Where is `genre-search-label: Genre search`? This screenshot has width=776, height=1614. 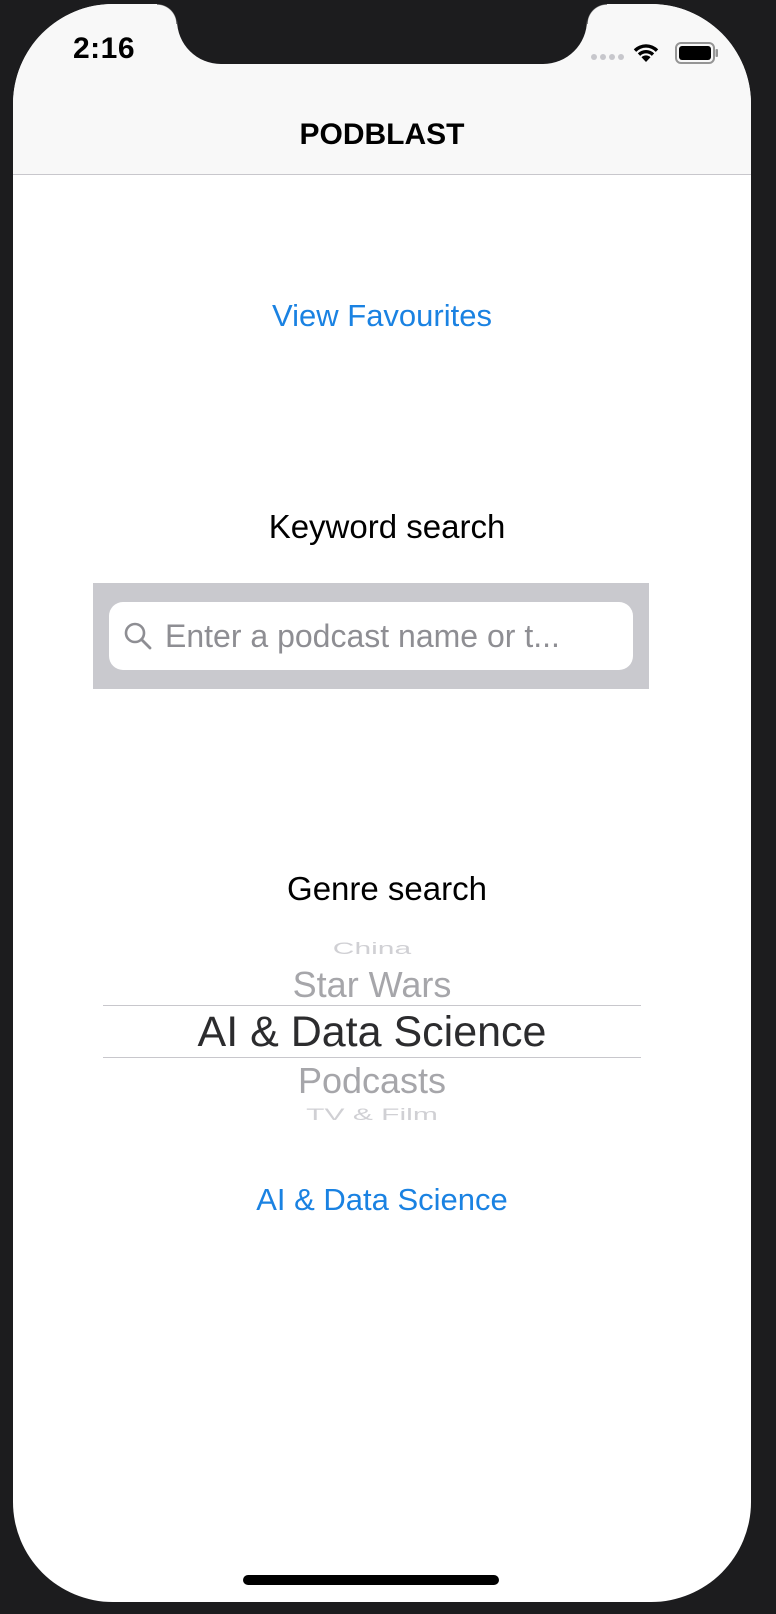
genre-search-label: Genre search is located at coordinates (387, 888).